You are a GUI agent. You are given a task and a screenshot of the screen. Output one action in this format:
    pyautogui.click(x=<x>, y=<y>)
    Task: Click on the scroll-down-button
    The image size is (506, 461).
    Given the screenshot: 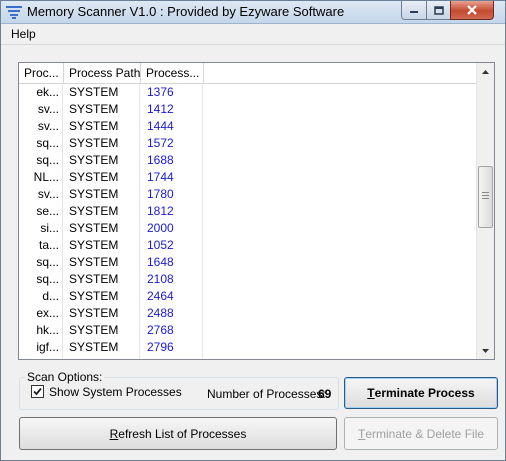 What is the action you would take?
    pyautogui.click(x=485, y=350)
    